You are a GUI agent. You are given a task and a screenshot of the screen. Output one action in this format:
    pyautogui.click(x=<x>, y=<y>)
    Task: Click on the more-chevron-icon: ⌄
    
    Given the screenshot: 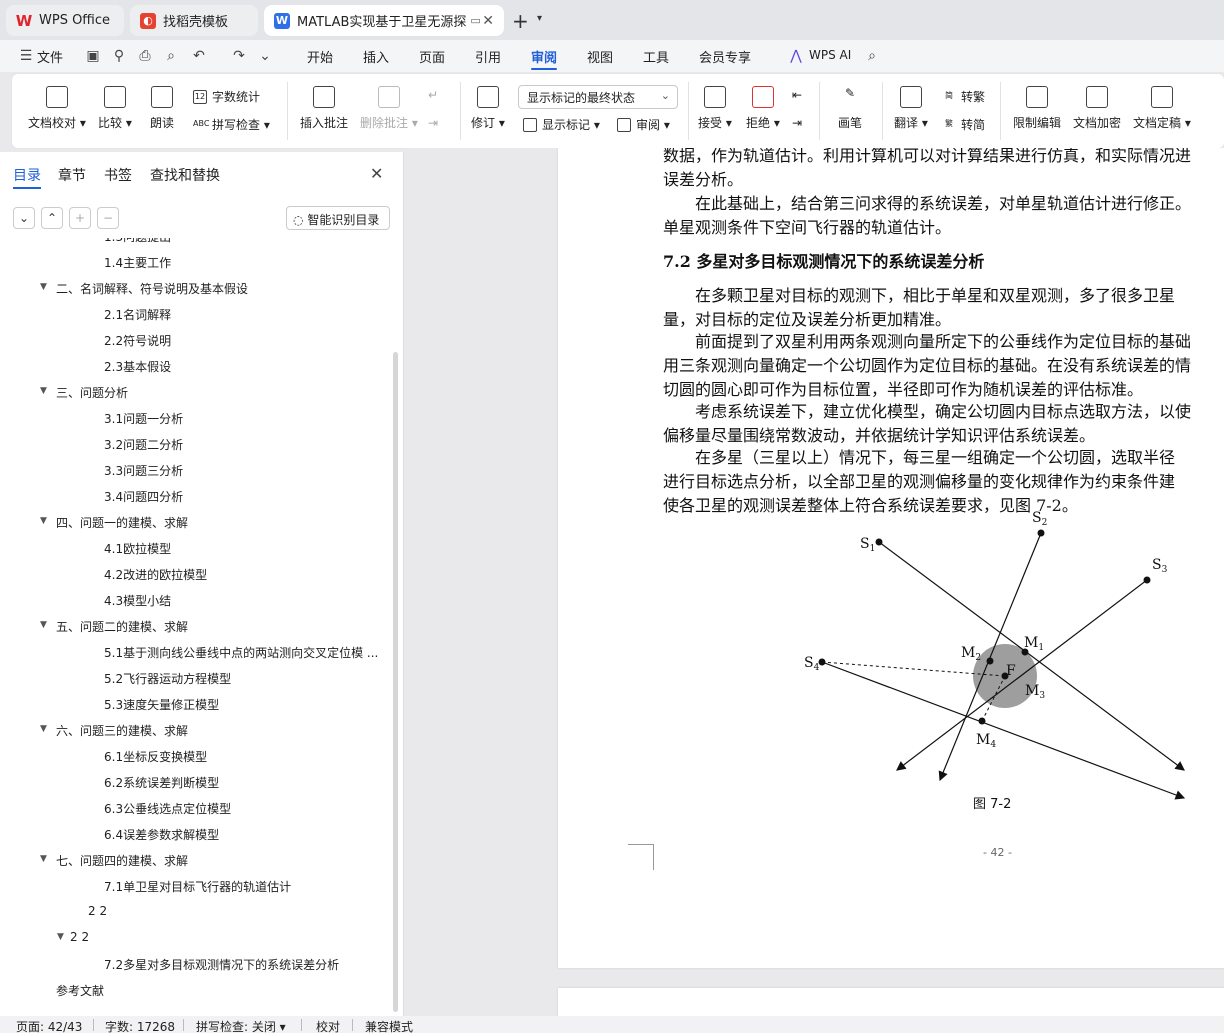 What is the action you would take?
    pyautogui.click(x=265, y=56)
    